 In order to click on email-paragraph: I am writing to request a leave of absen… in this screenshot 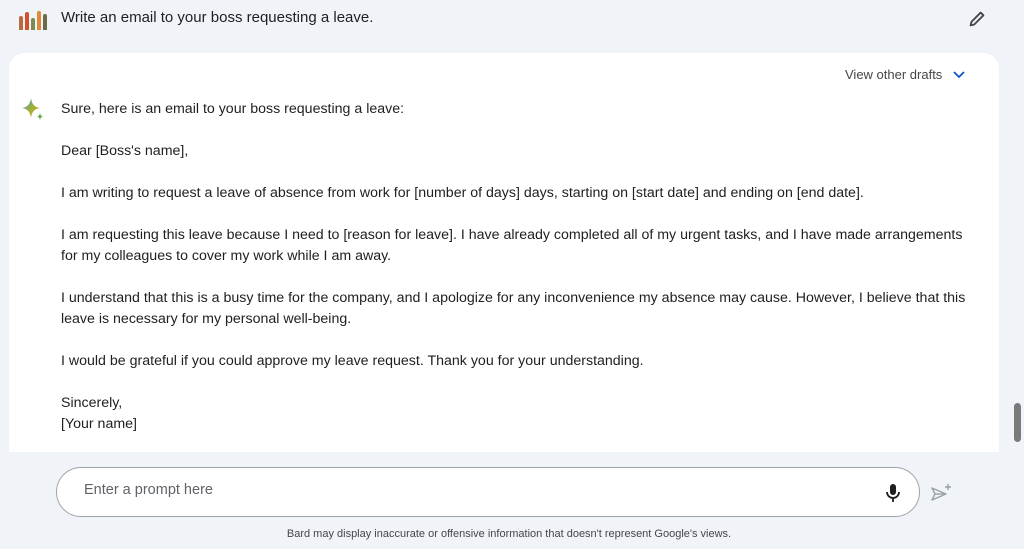, I will do `click(462, 193)`.